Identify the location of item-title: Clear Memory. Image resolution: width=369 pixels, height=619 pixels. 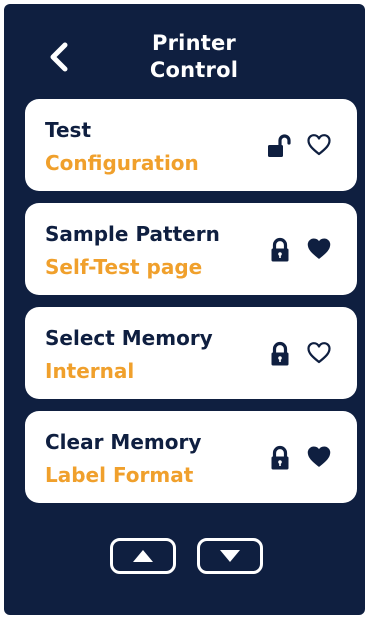
(123, 442).